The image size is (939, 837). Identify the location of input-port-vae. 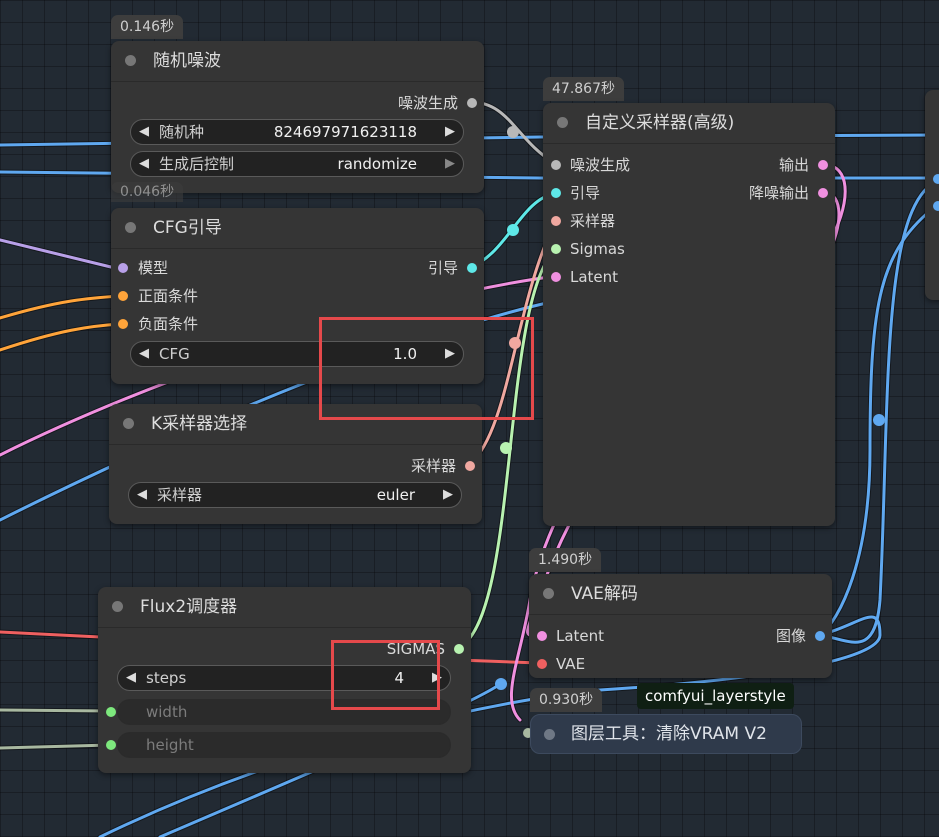
(542, 664).